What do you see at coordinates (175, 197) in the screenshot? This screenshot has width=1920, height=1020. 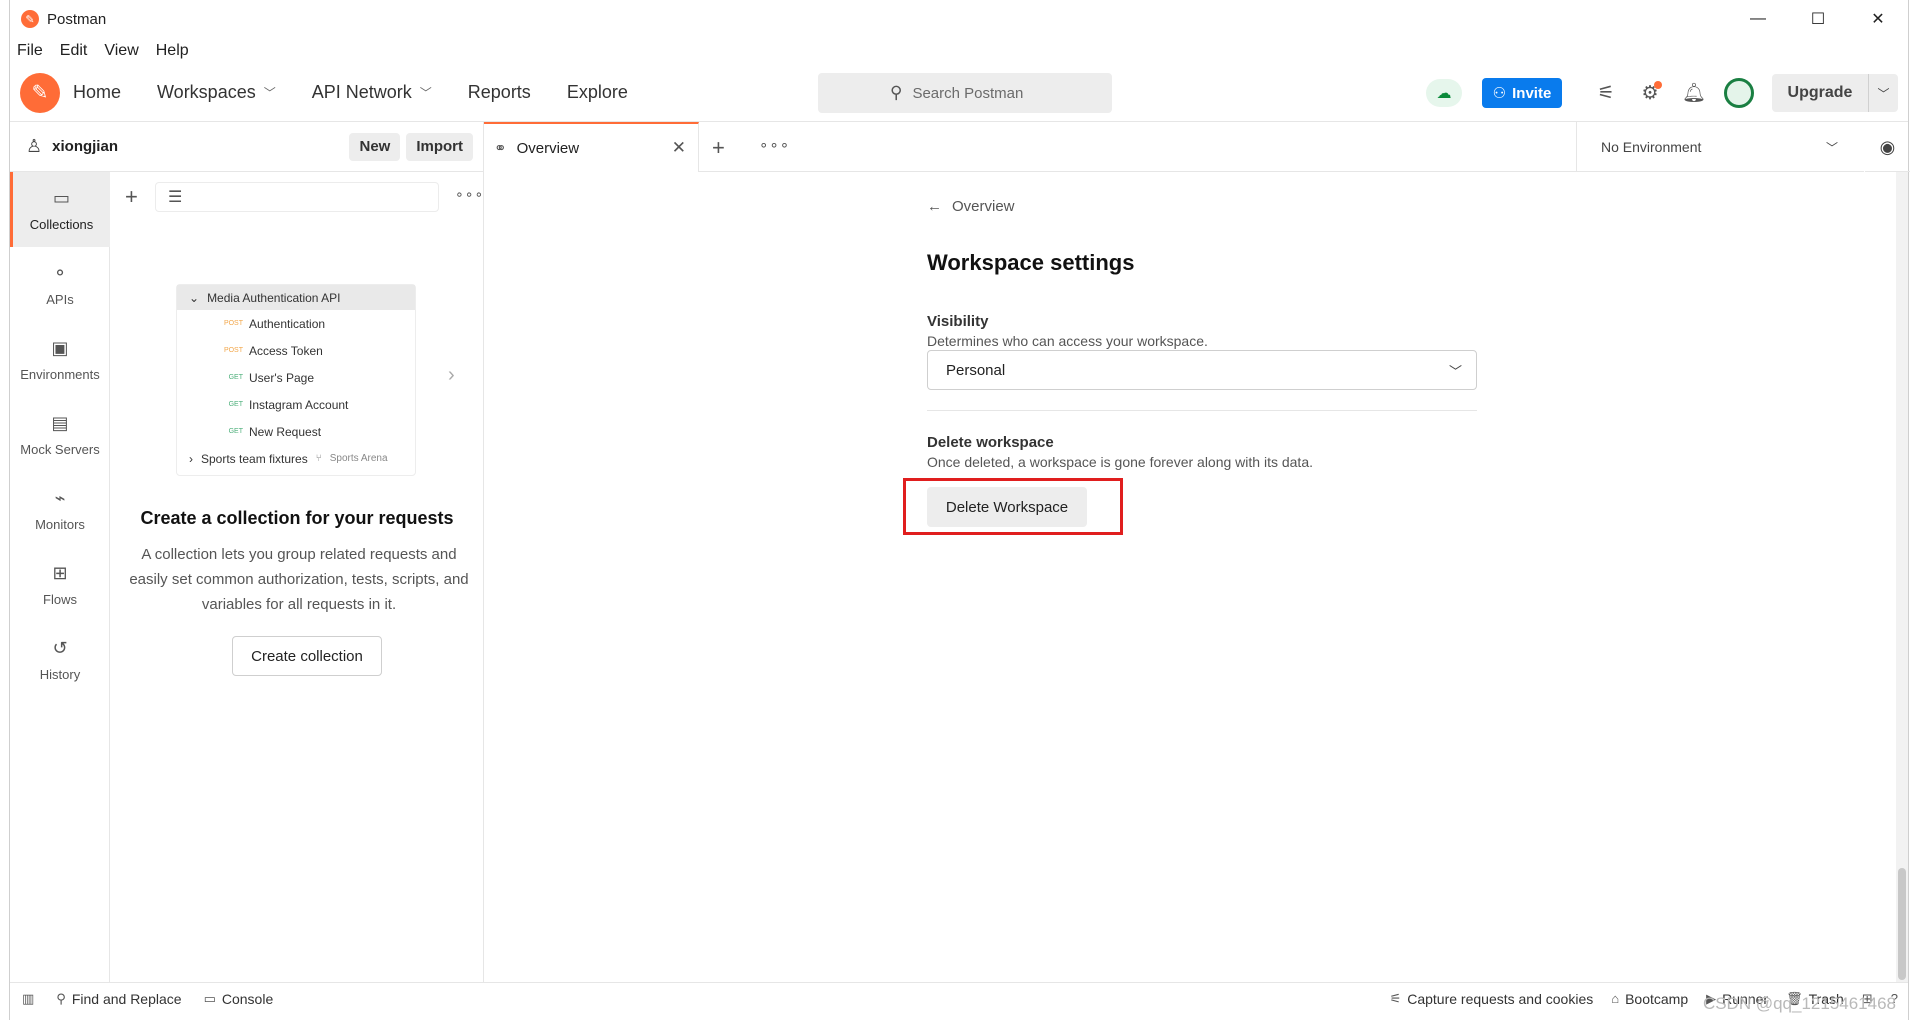 I see `filter-icon: ☰` at bounding box center [175, 197].